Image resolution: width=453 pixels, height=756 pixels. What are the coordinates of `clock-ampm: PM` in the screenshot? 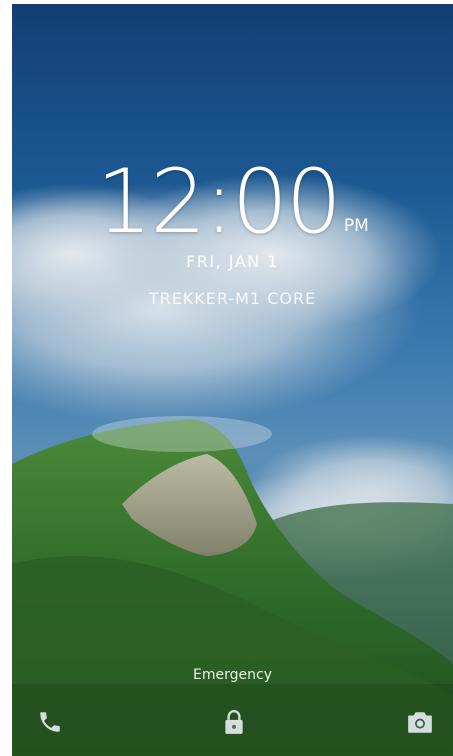 It's located at (356, 226).